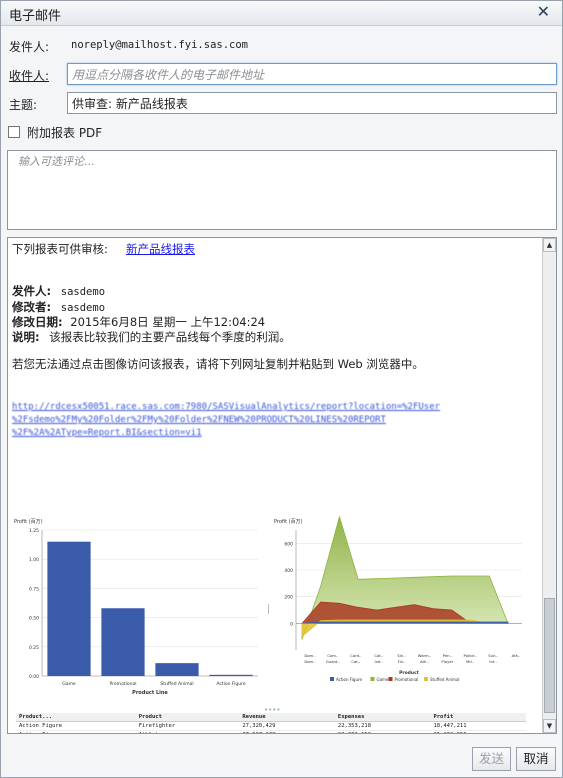  I want to click on meta-label: 说明:, so click(26, 336).